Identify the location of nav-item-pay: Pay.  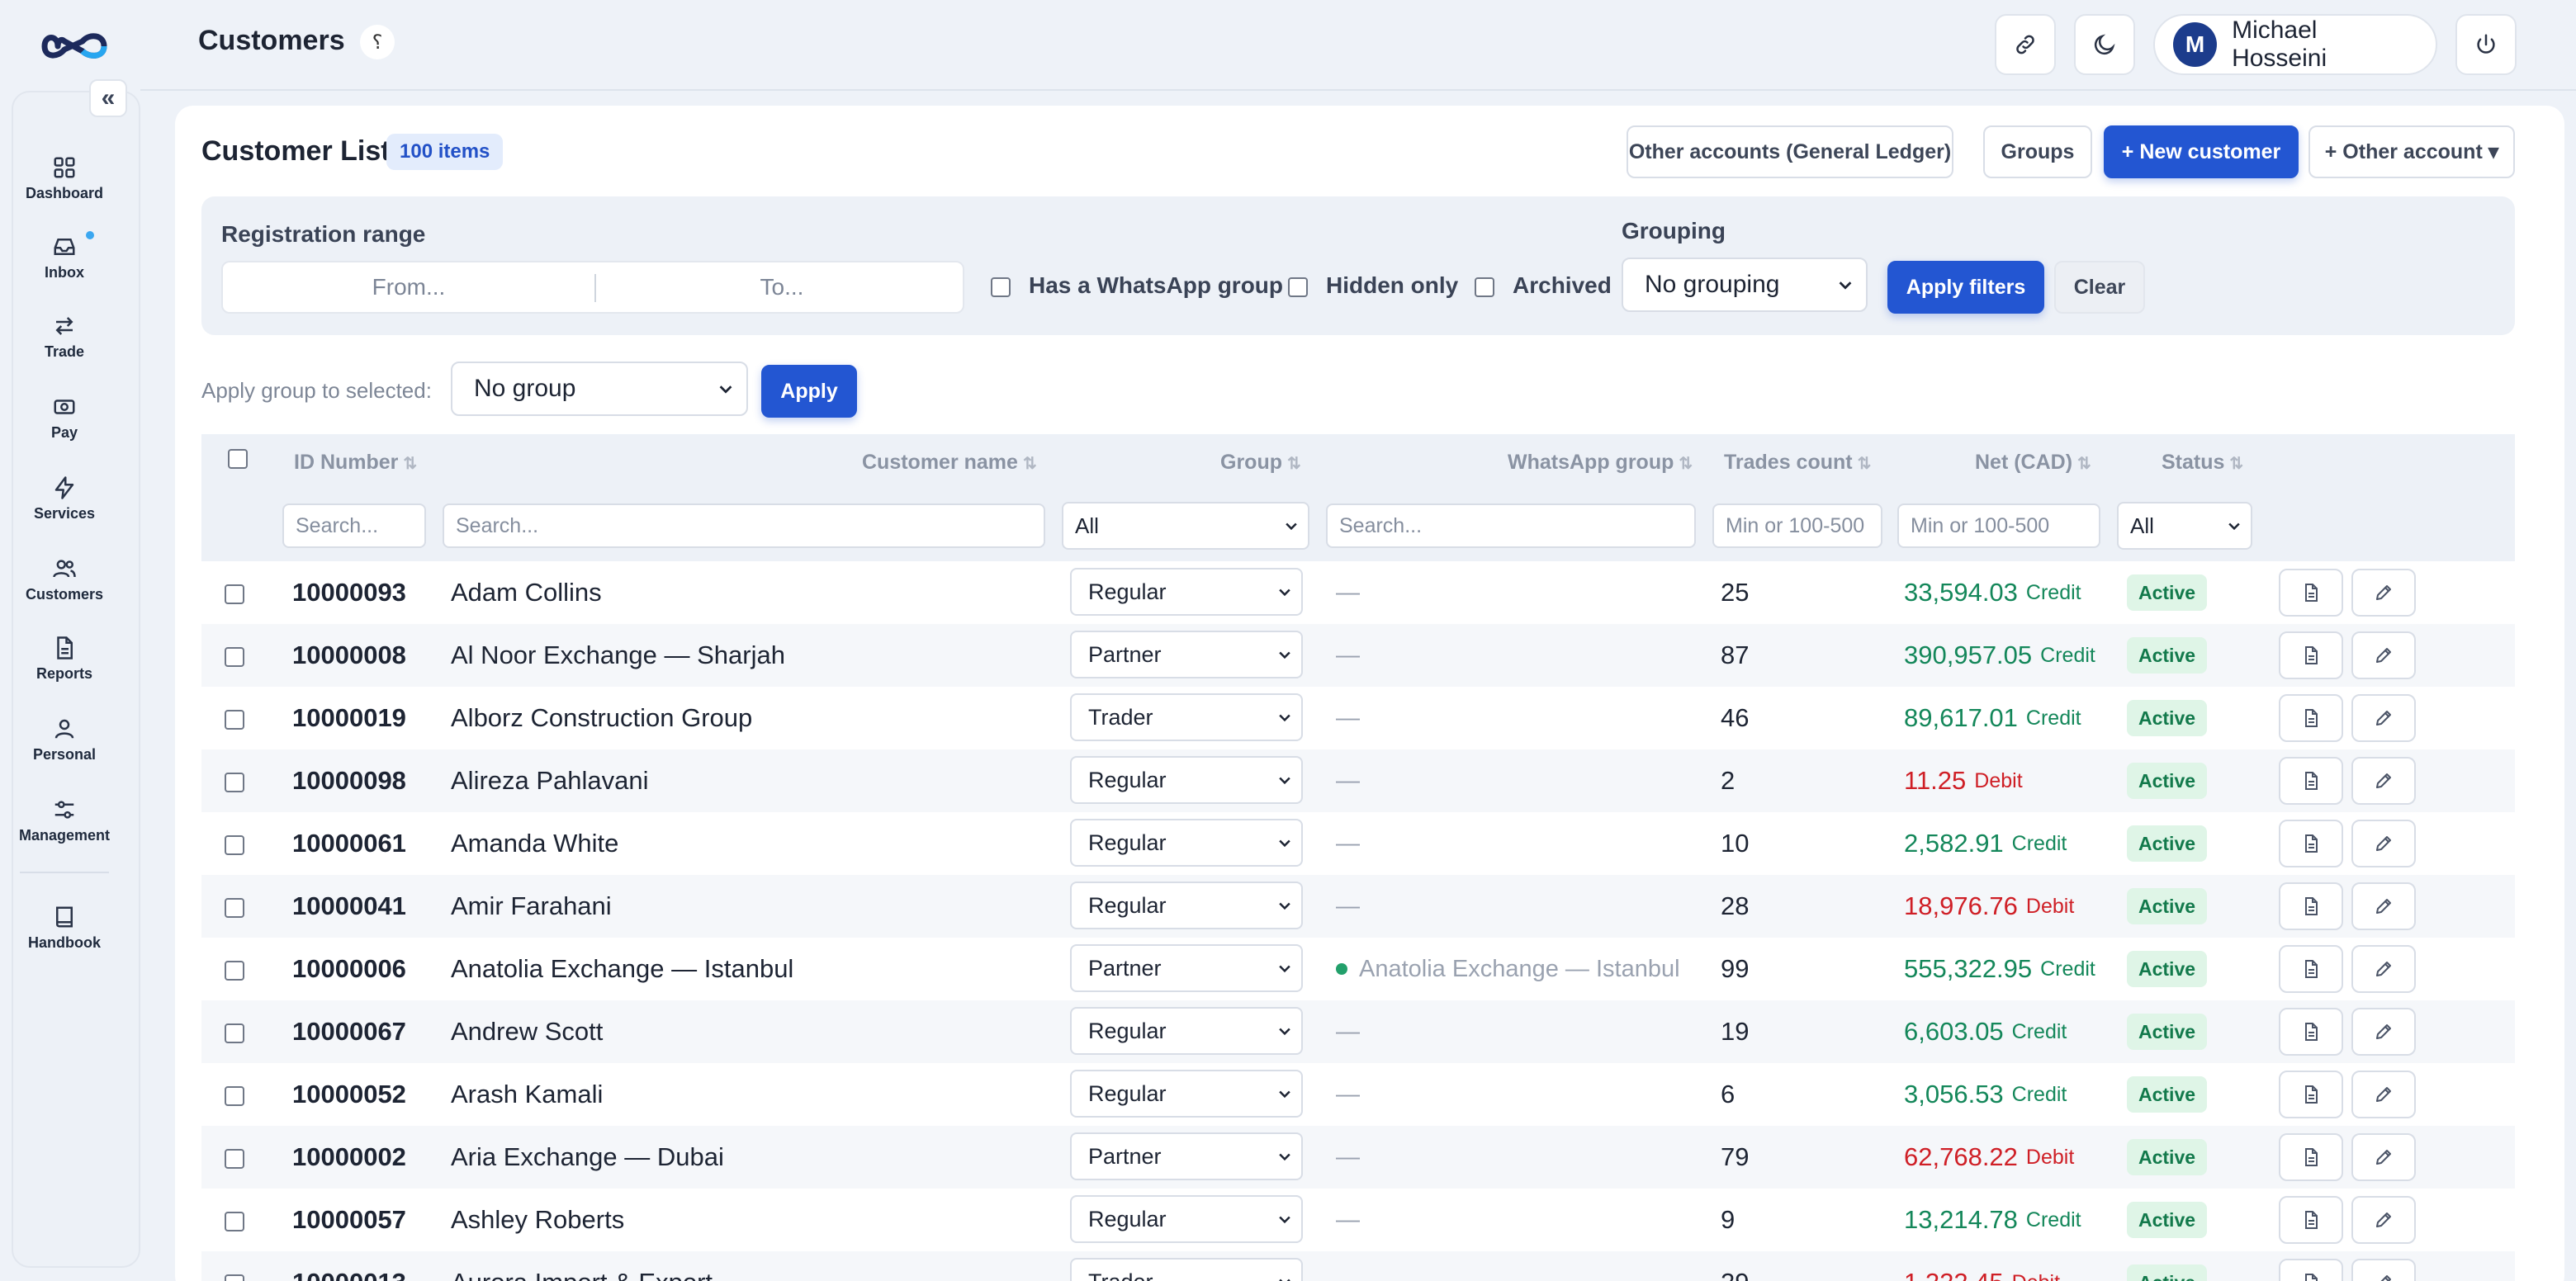
(64, 418).